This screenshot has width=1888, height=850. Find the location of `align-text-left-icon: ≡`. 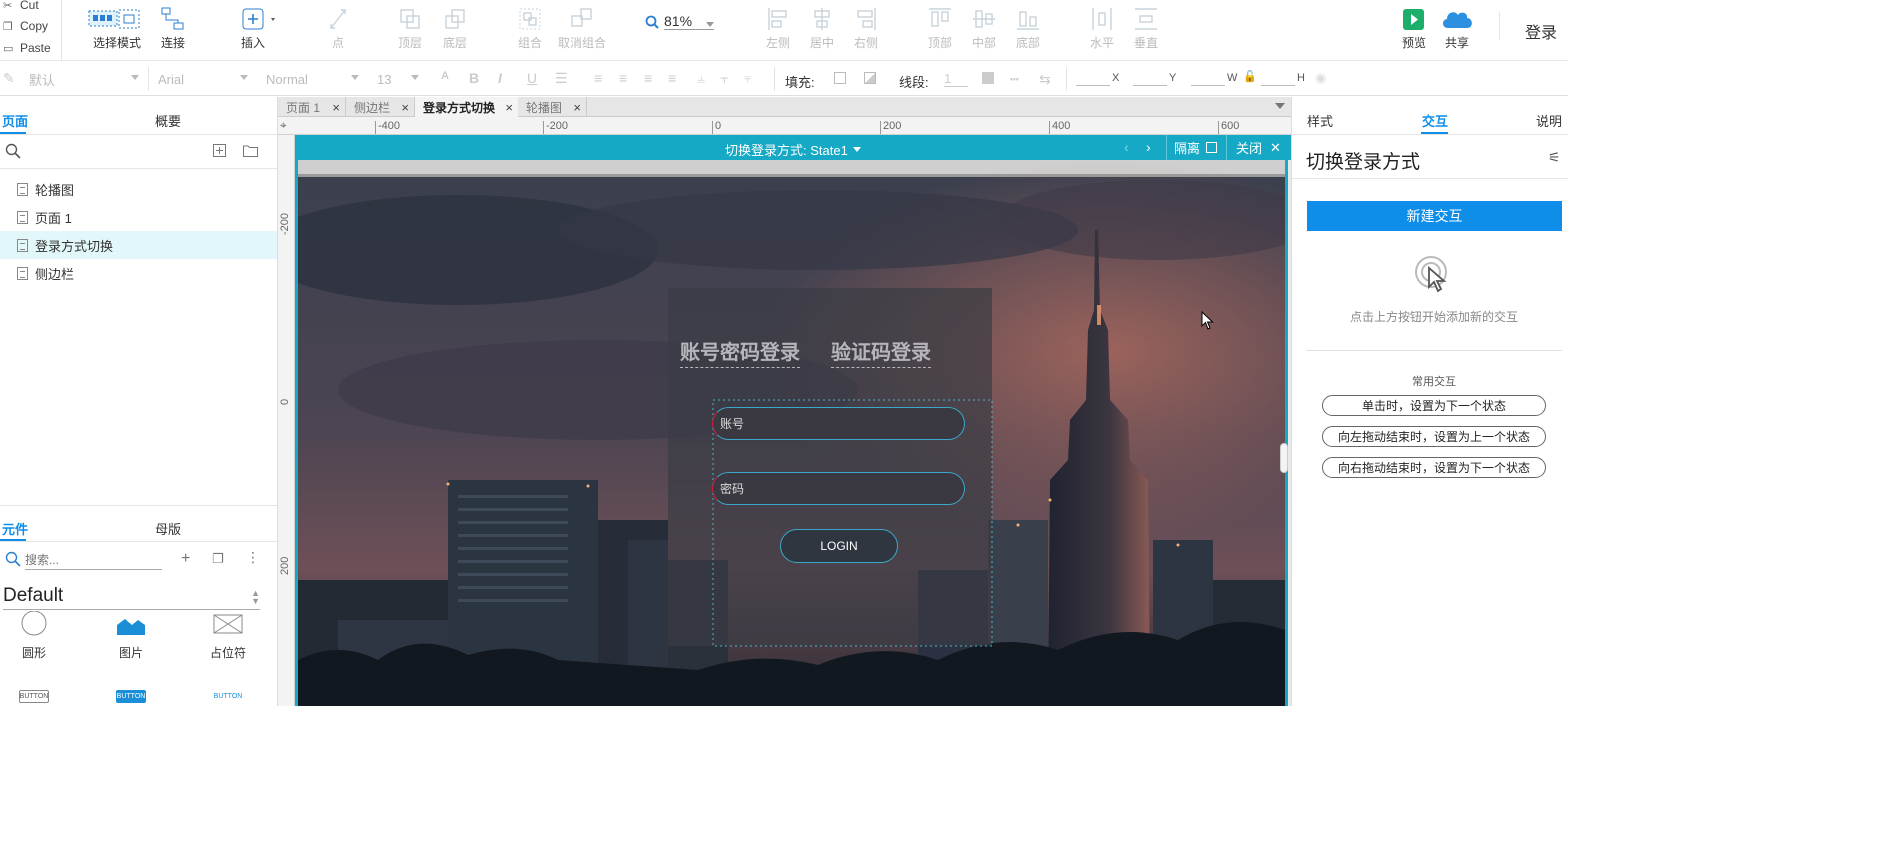

align-text-left-icon: ≡ is located at coordinates (598, 78).